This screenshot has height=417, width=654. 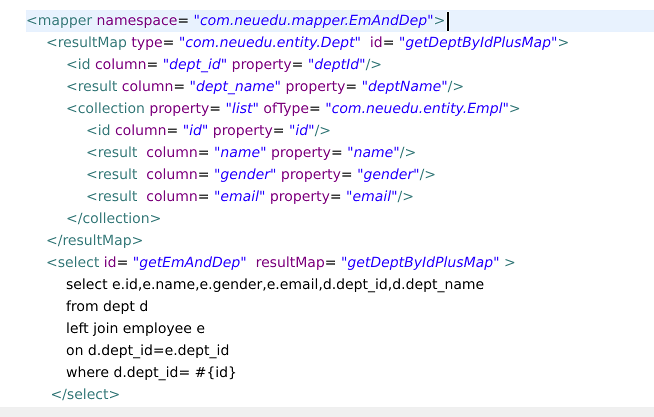 What do you see at coordinates (224, 65) in the screenshot?
I see `code-text: <id column= "dept_id" property= "deptId"/>` at bounding box center [224, 65].